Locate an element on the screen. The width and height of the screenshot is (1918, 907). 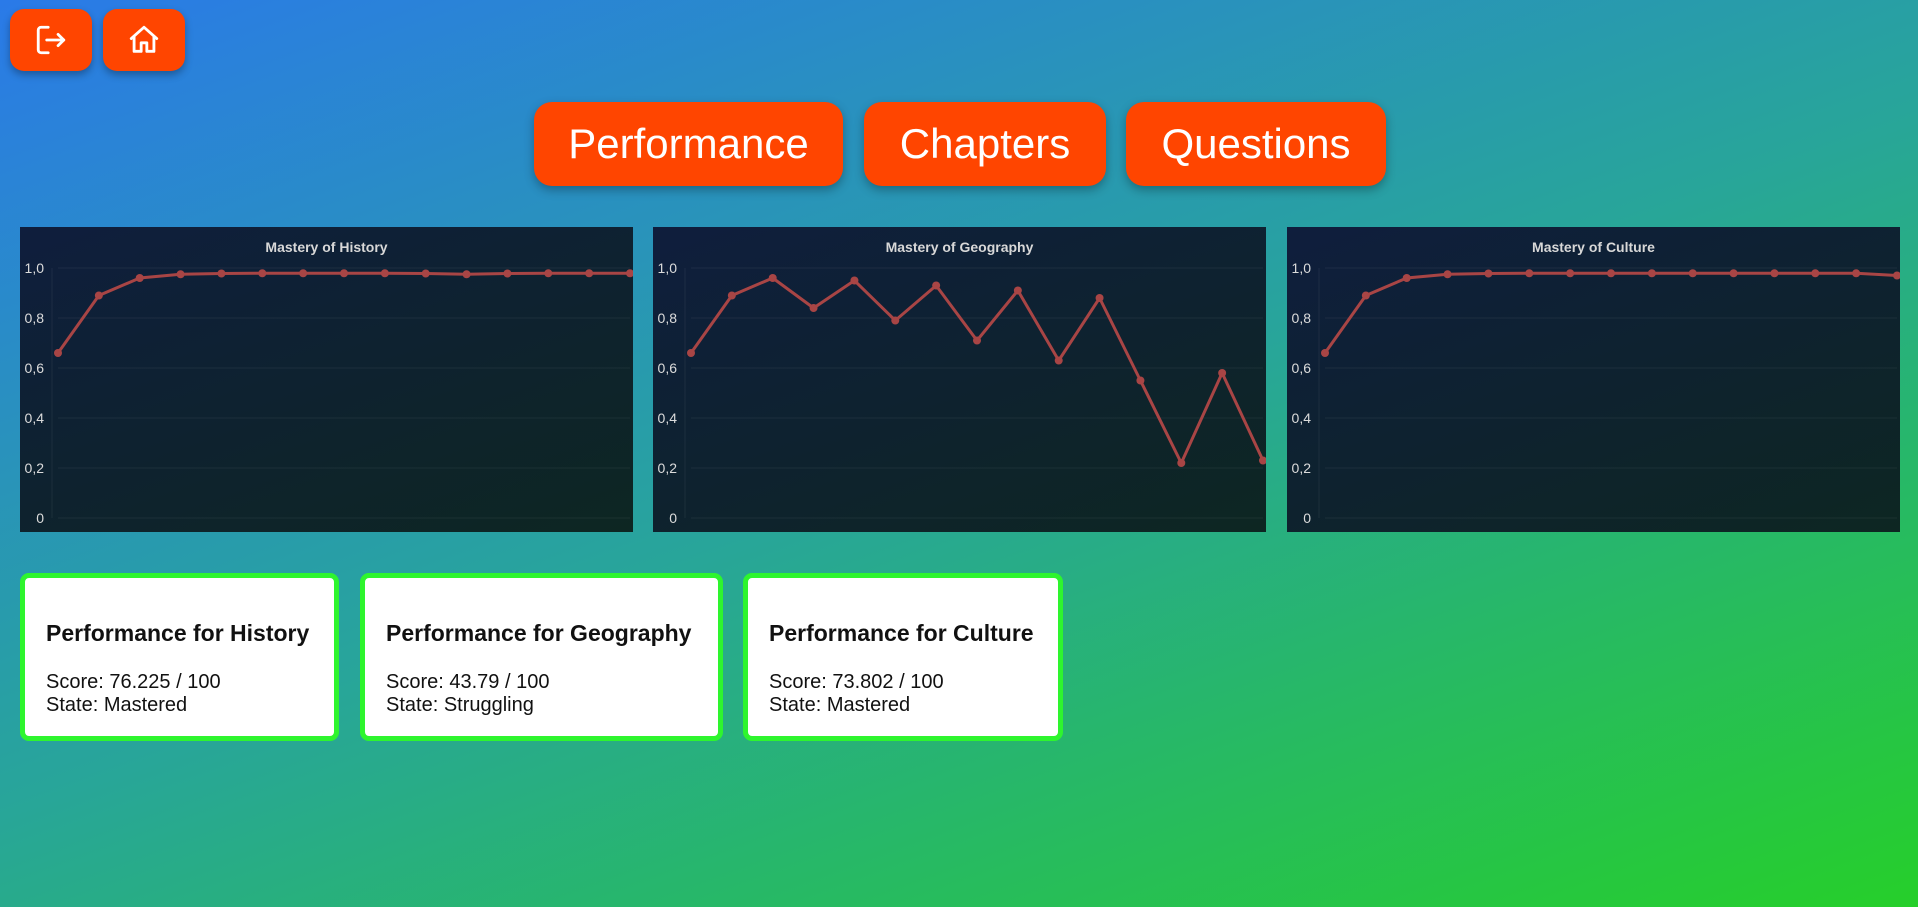
tab-chapters: Chapters is located at coordinates (985, 144).